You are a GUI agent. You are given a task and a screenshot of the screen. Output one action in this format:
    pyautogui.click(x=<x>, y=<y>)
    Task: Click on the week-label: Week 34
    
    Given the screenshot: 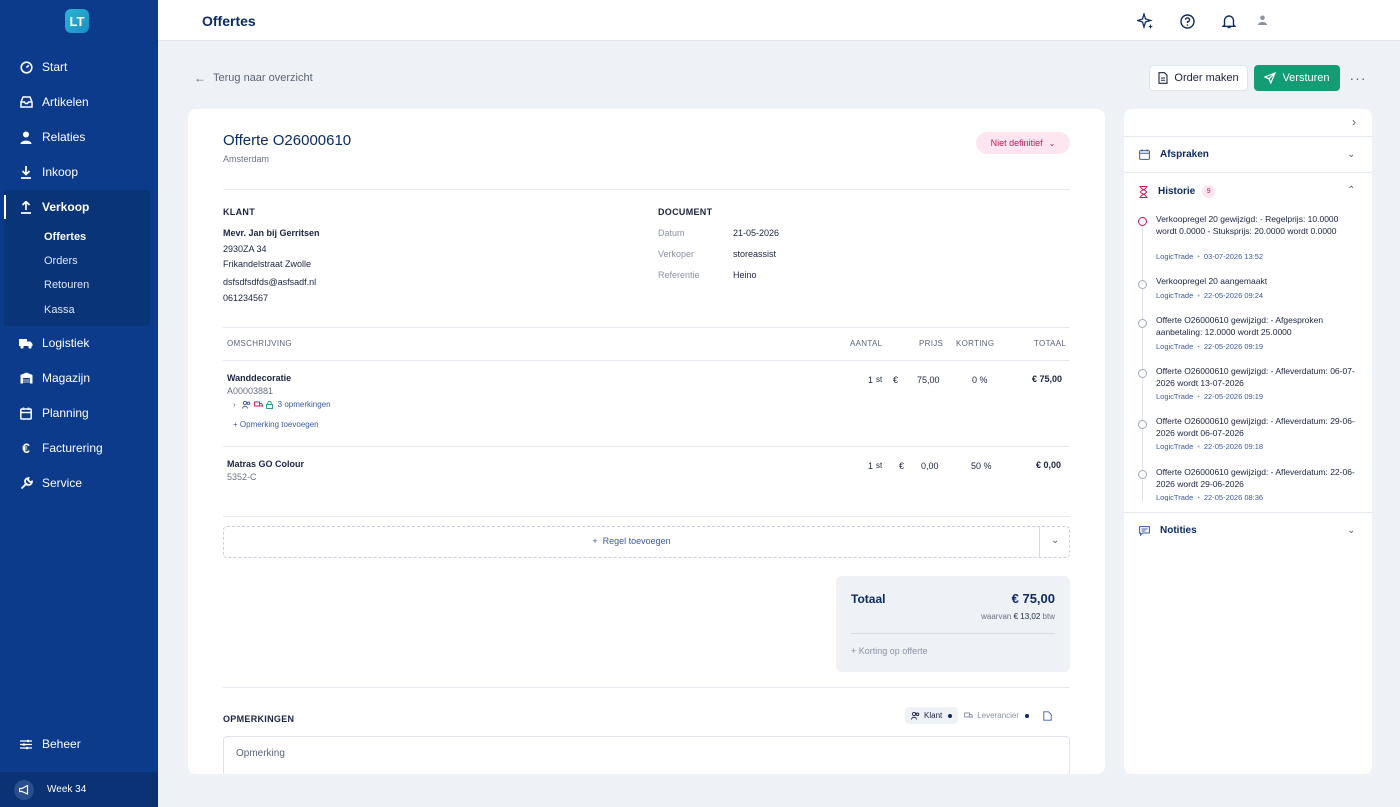 What is the action you would take?
    pyautogui.click(x=67, y=789)
    